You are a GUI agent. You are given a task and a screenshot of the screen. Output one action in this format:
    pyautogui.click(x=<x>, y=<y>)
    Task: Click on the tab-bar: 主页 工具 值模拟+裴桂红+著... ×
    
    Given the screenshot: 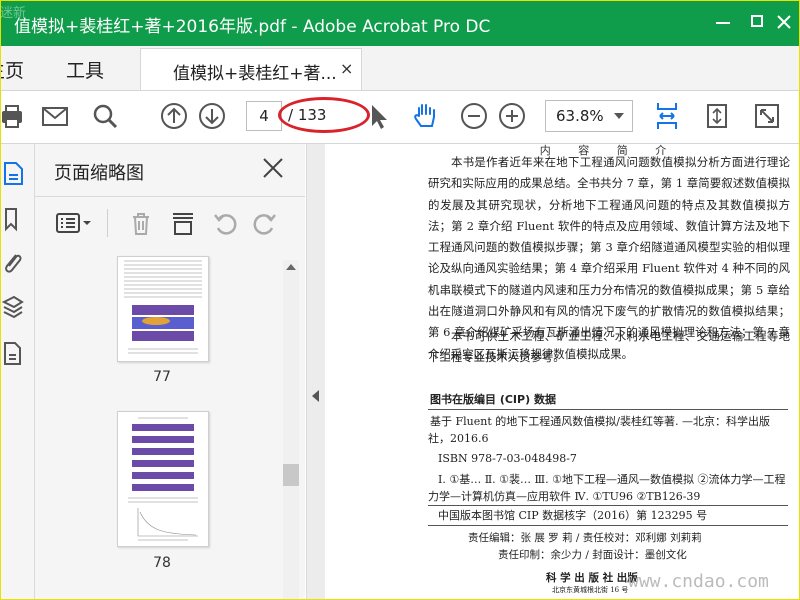 What is the action you would take?
    pyautogui.click(x=400, y=68)
    